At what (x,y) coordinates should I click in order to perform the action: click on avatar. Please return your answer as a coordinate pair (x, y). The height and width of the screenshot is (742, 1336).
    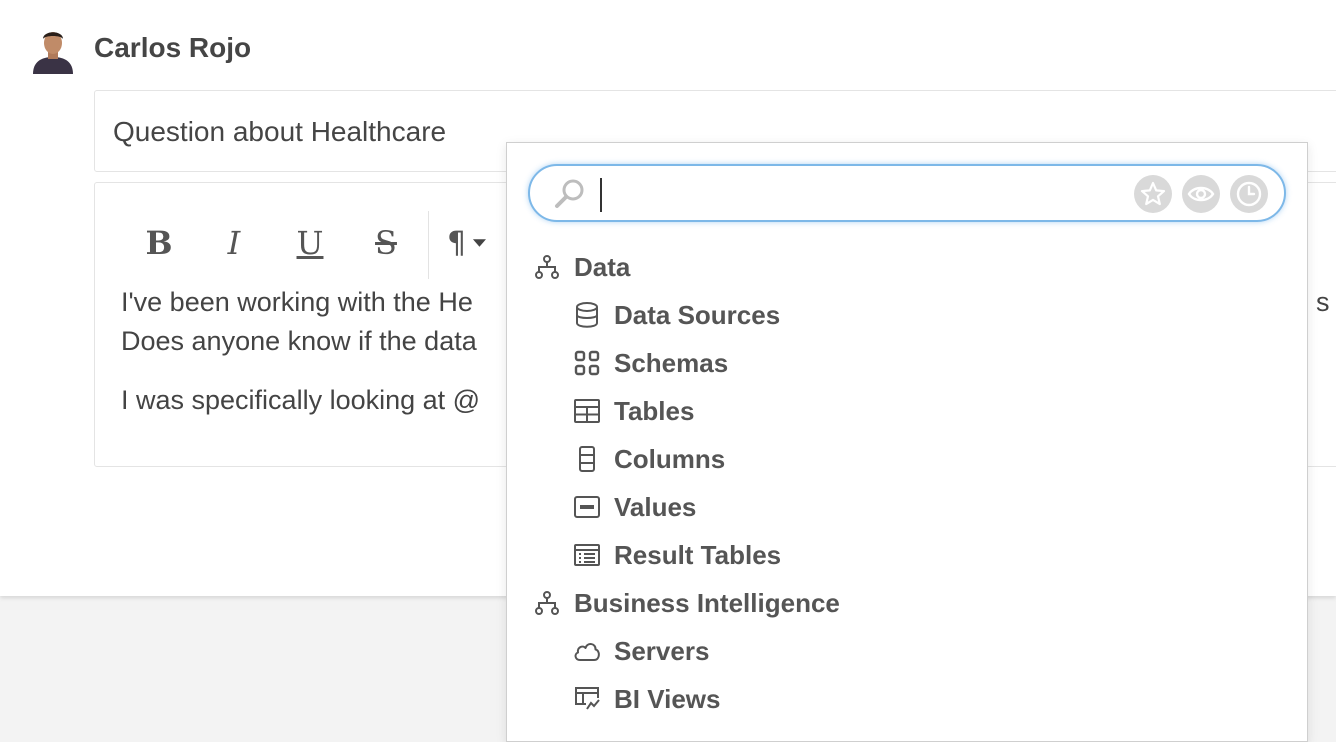
    Looking at the image, I should click on (53, 50).